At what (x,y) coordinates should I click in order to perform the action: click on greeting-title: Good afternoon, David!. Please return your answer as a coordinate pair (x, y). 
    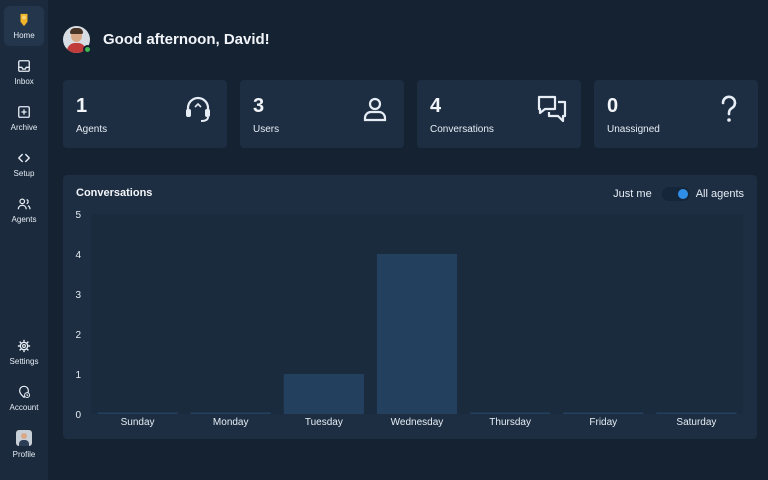
    Looking at the image, I should click on (186, 39).